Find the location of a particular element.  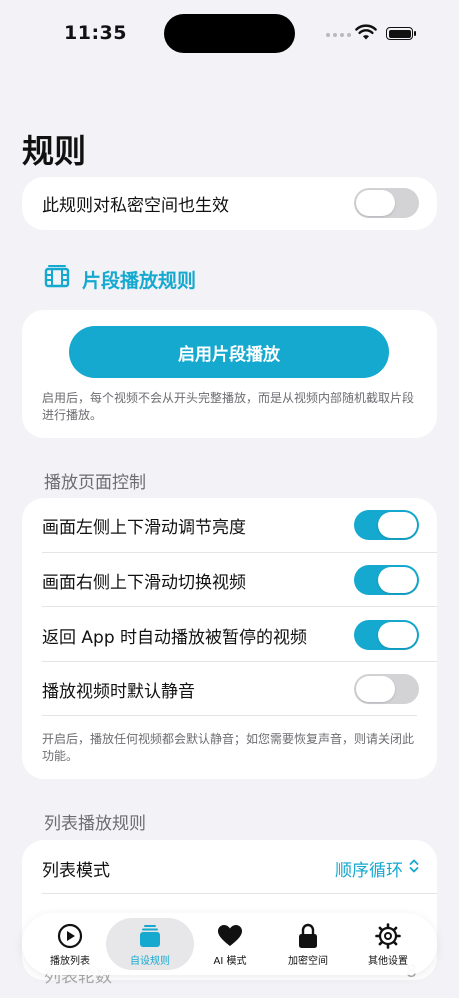

list-mode-row: 列表模式 顺序循环 is located at coordinates (230, 868).